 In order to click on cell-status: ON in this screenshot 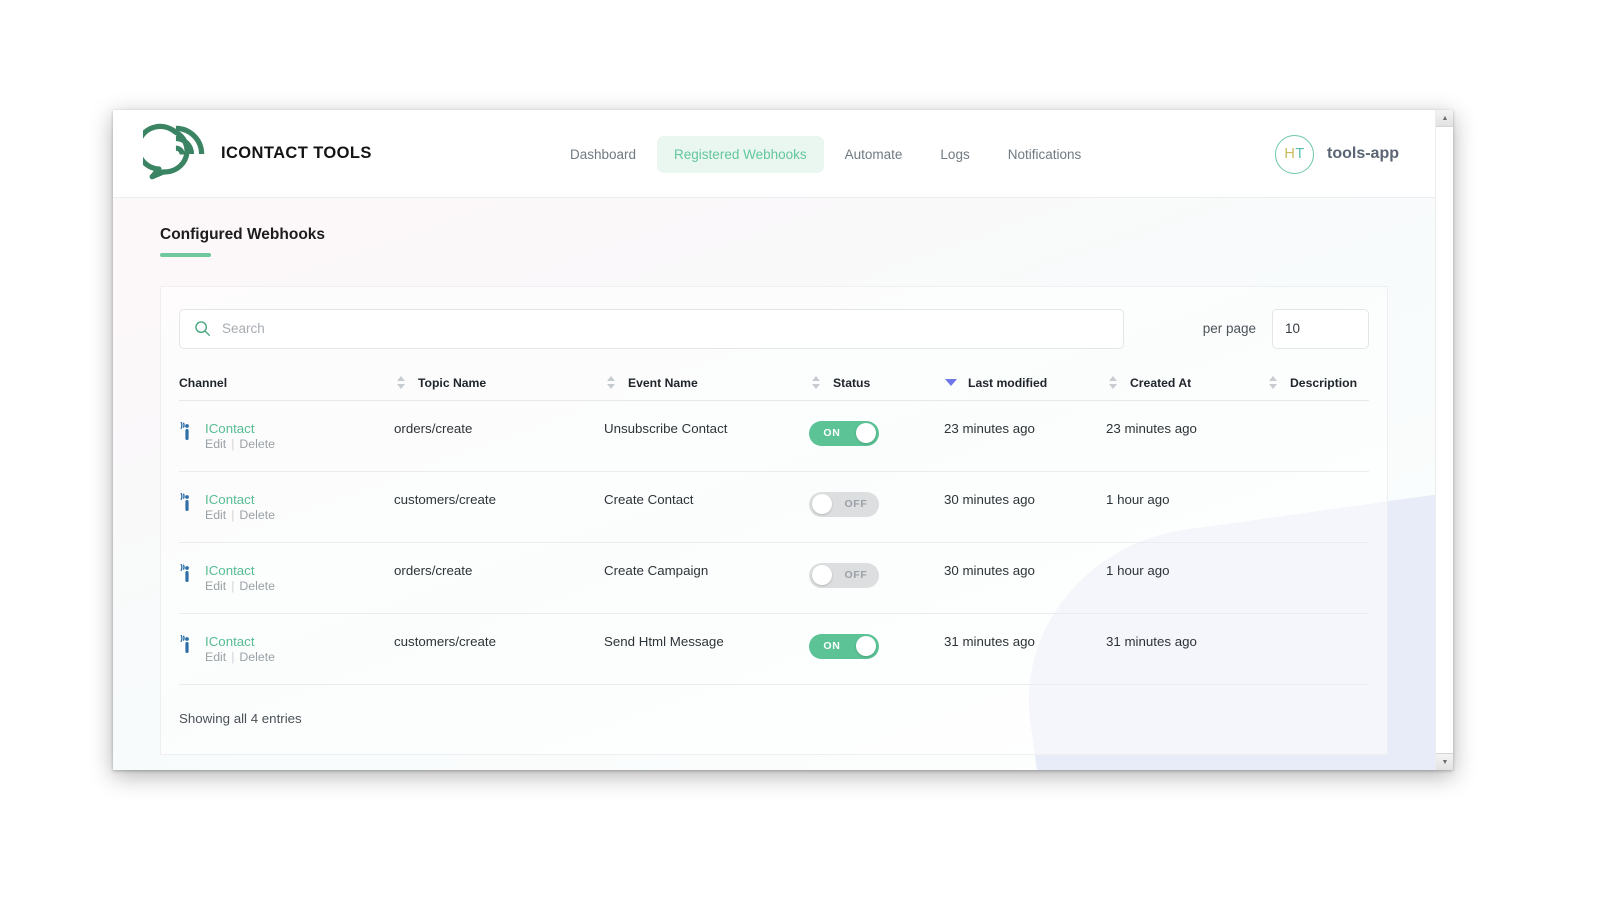, I will do `click(876, 436)`.